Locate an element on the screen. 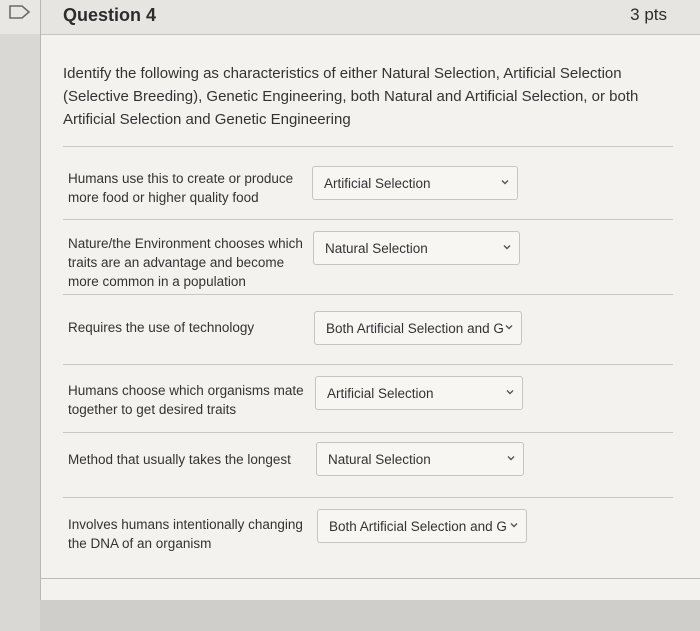 The image size is (700, 631). flag-question-button is located at coordinates (20, 17).